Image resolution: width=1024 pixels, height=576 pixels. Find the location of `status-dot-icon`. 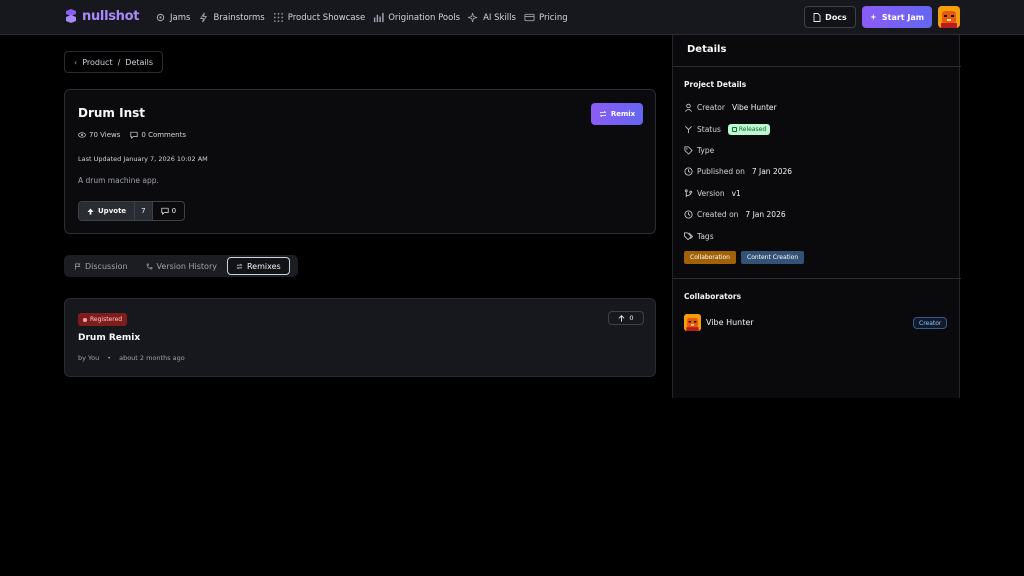

status-dot-icon is located at coordinates (85, 319).